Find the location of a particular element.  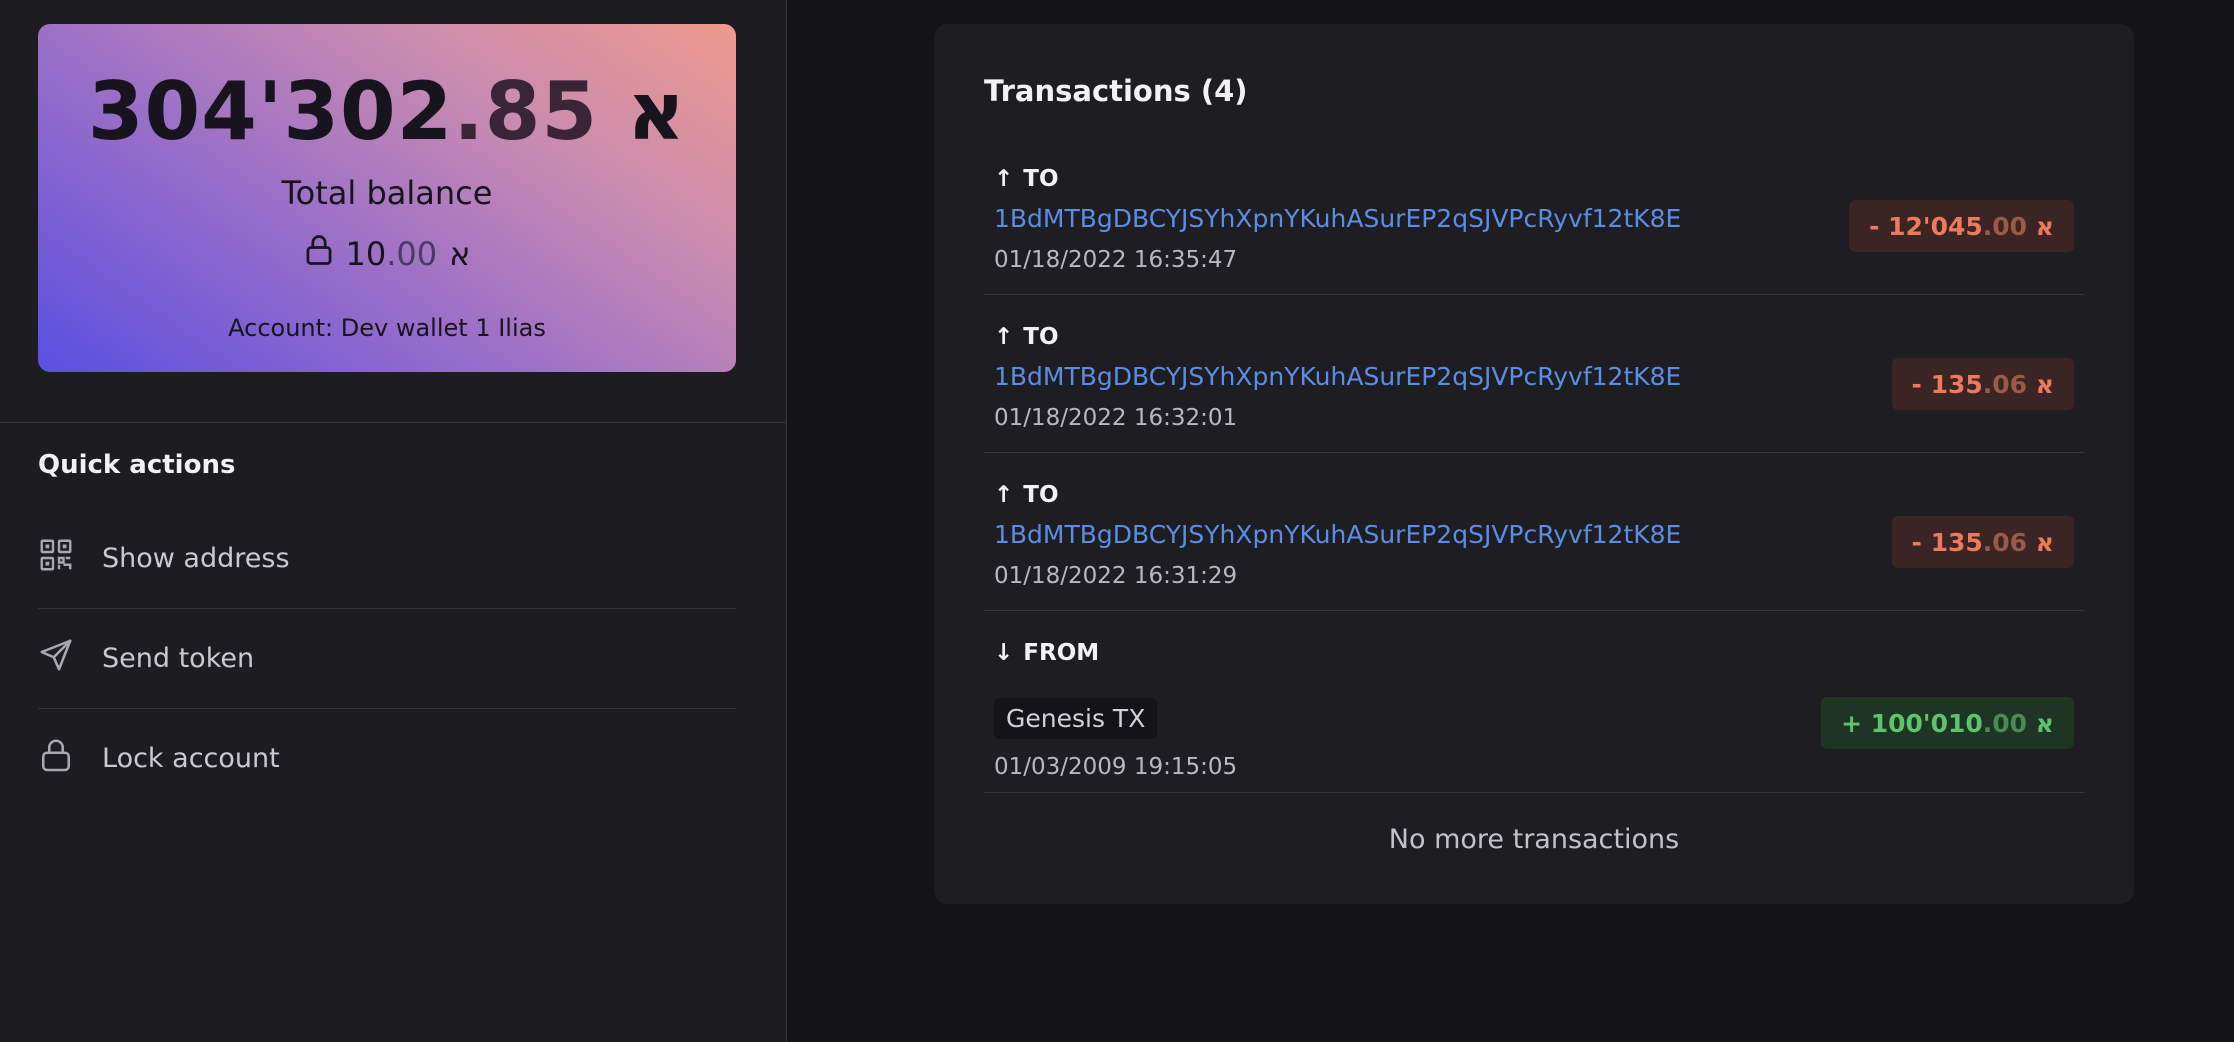

transaction-date: 01/18/2022 16:32:01 is located at coordinates (1116, 418).